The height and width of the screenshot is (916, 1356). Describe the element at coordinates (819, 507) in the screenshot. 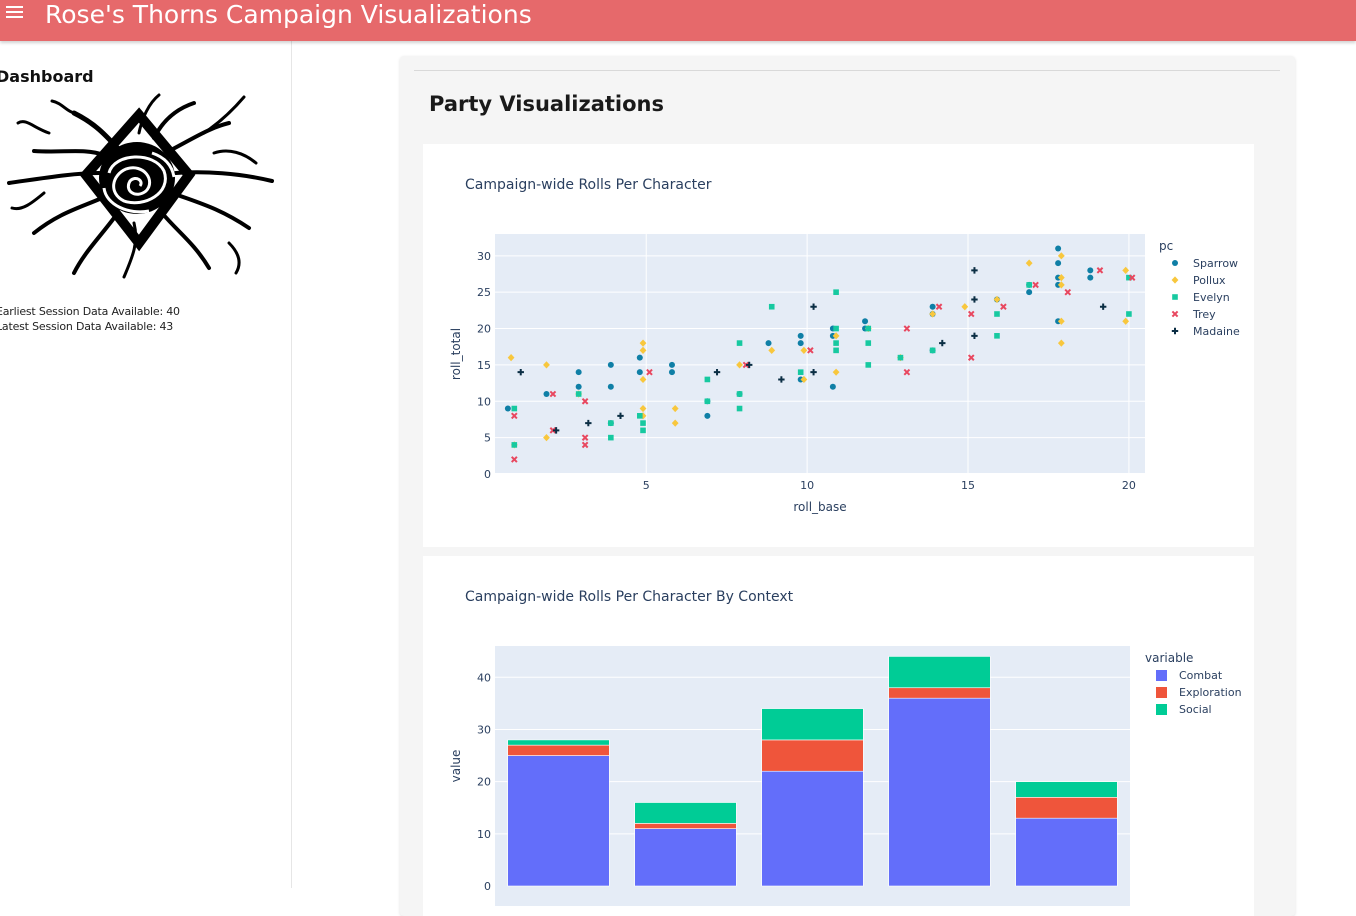

I see `x-axis-label: roll_base` at that location.